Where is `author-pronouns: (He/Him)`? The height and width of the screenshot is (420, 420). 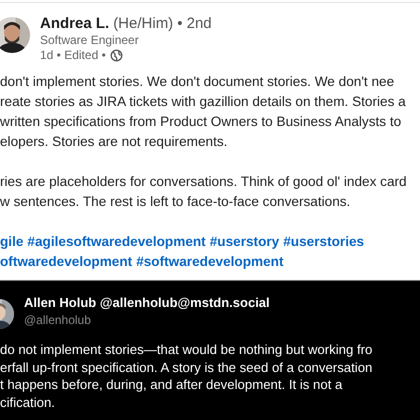
author-pronouns: (He/Him) is located at coordinates (143, 23).